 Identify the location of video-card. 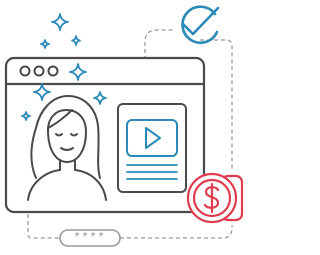
(152, 148).